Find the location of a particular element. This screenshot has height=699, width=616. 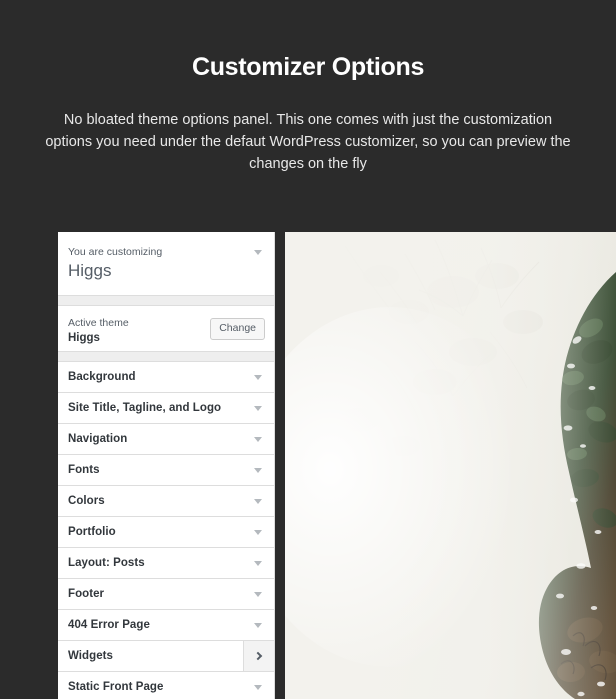

page-title: Customizer Options is located at coordinates (308, 67).